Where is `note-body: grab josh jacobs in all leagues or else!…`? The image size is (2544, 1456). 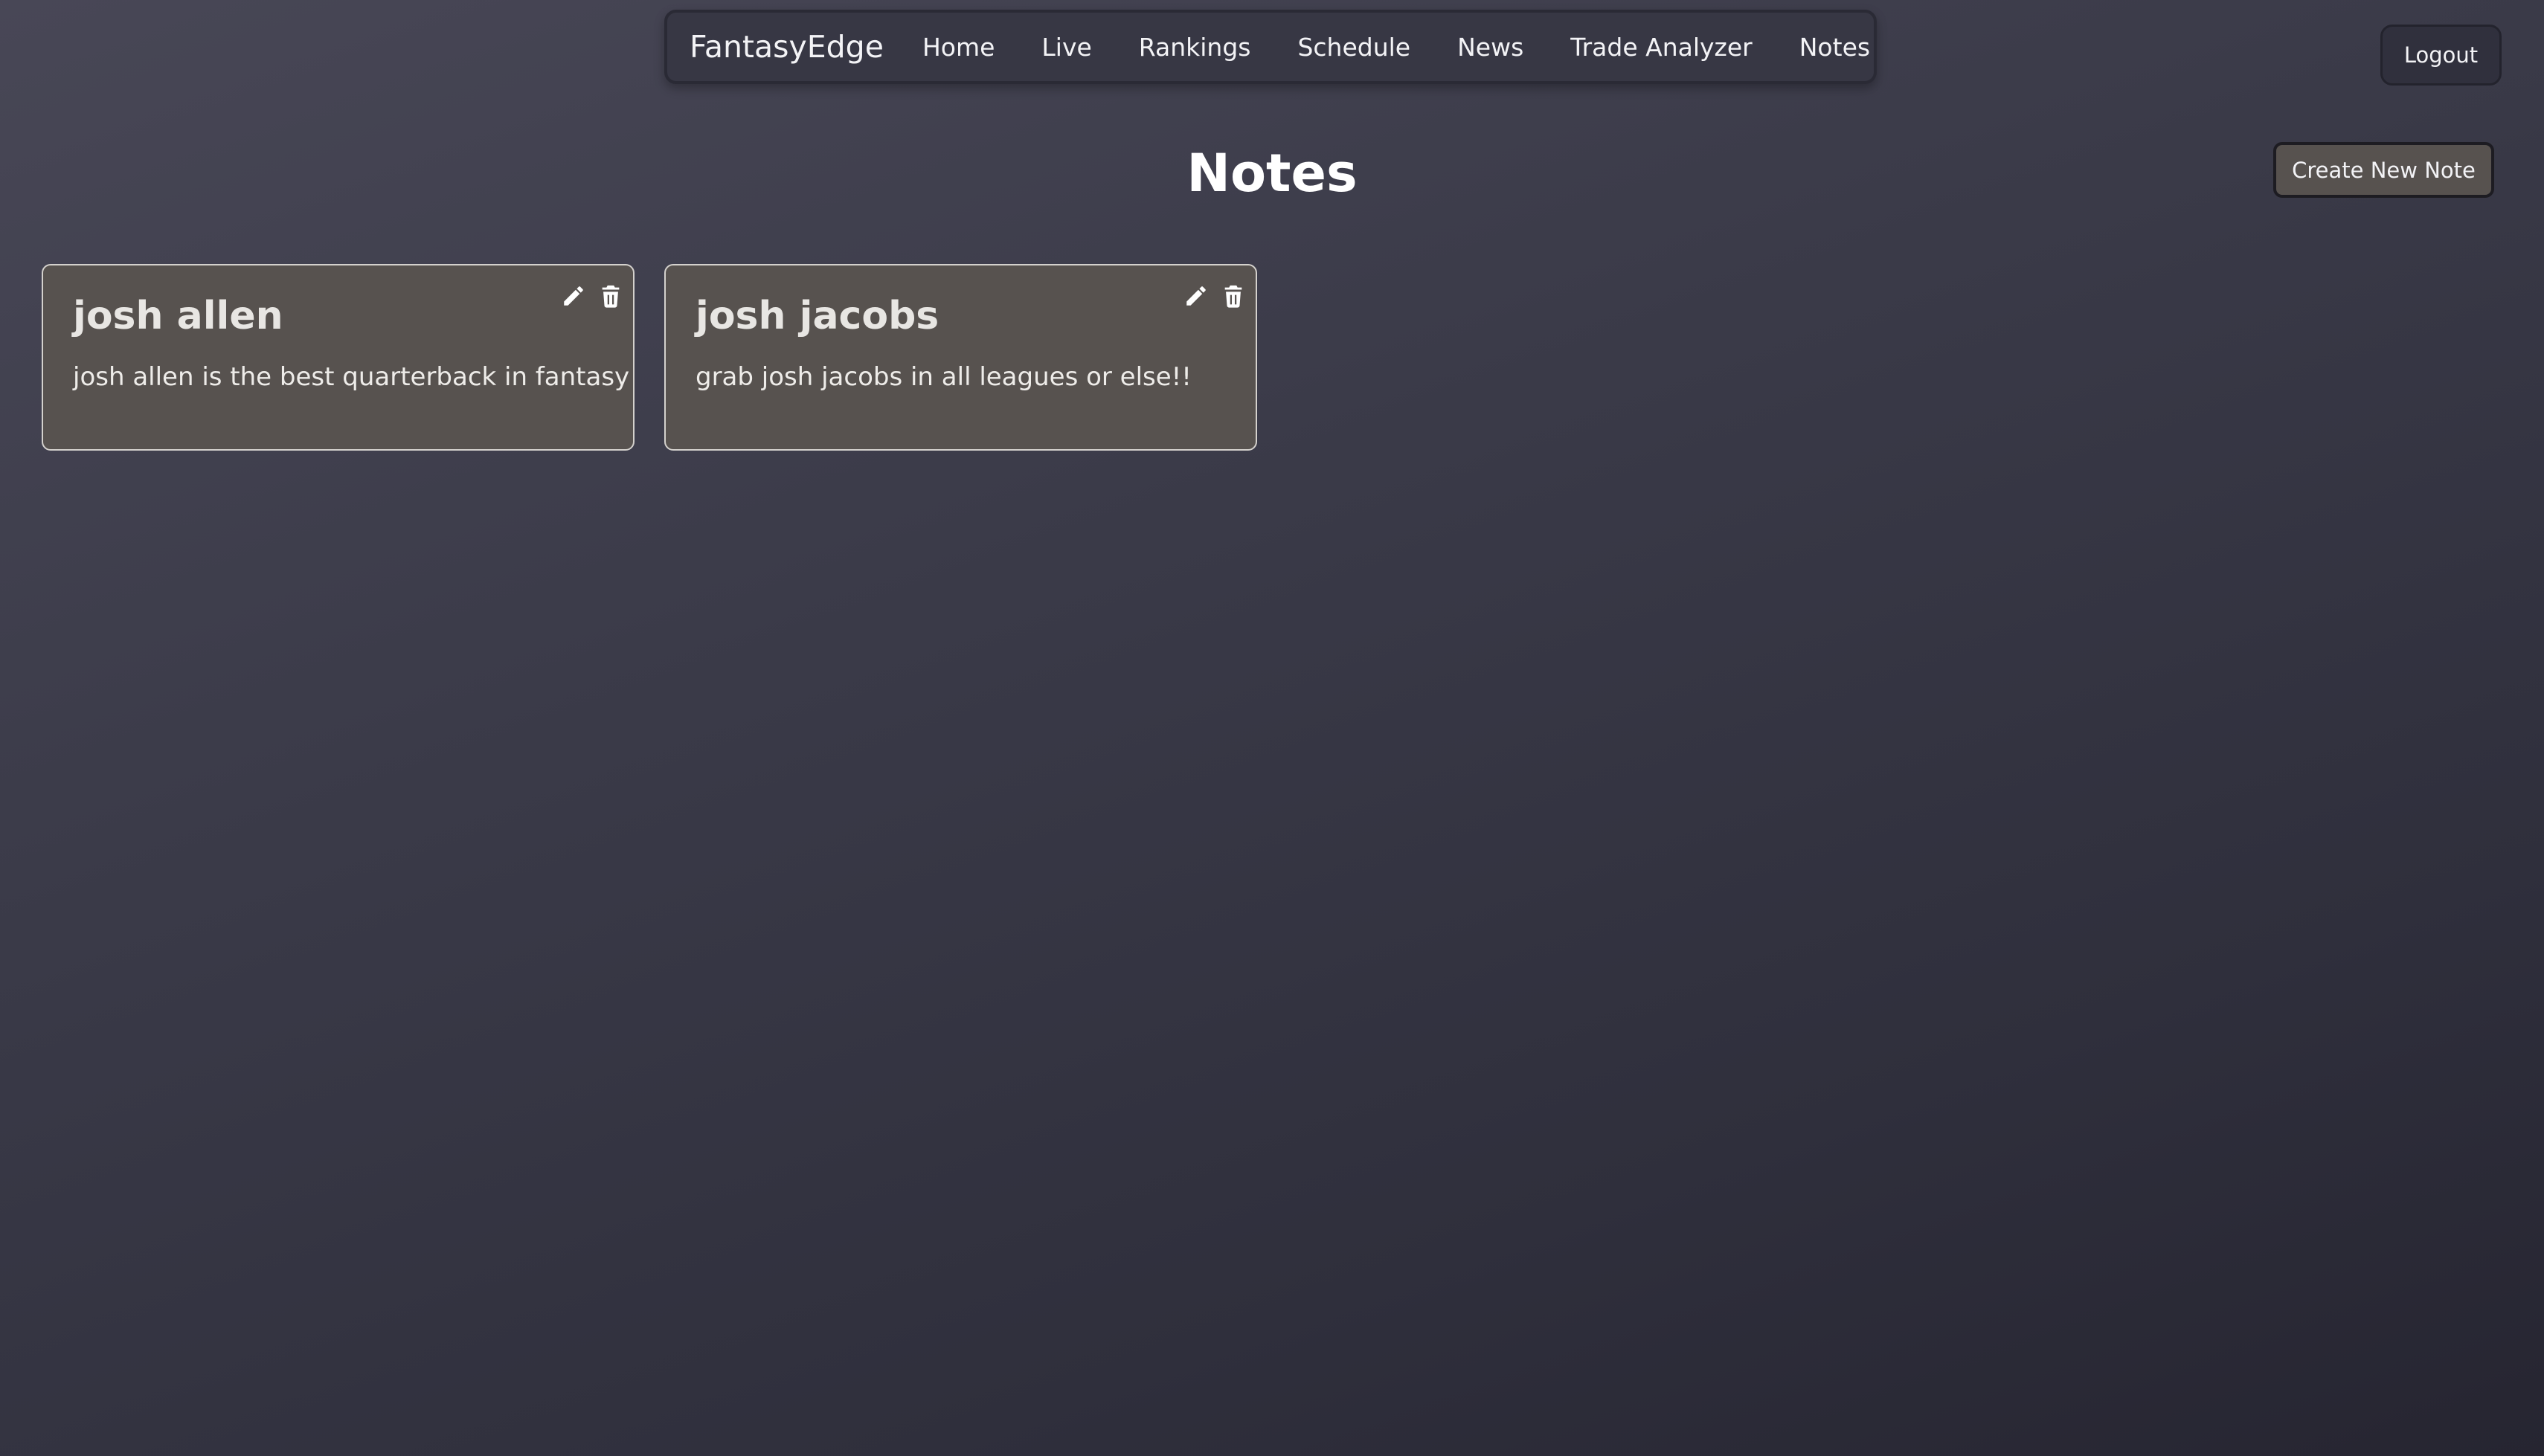 note-body: grab josh jacobs in all leagues or else!… is located at coordinates (944, 377).